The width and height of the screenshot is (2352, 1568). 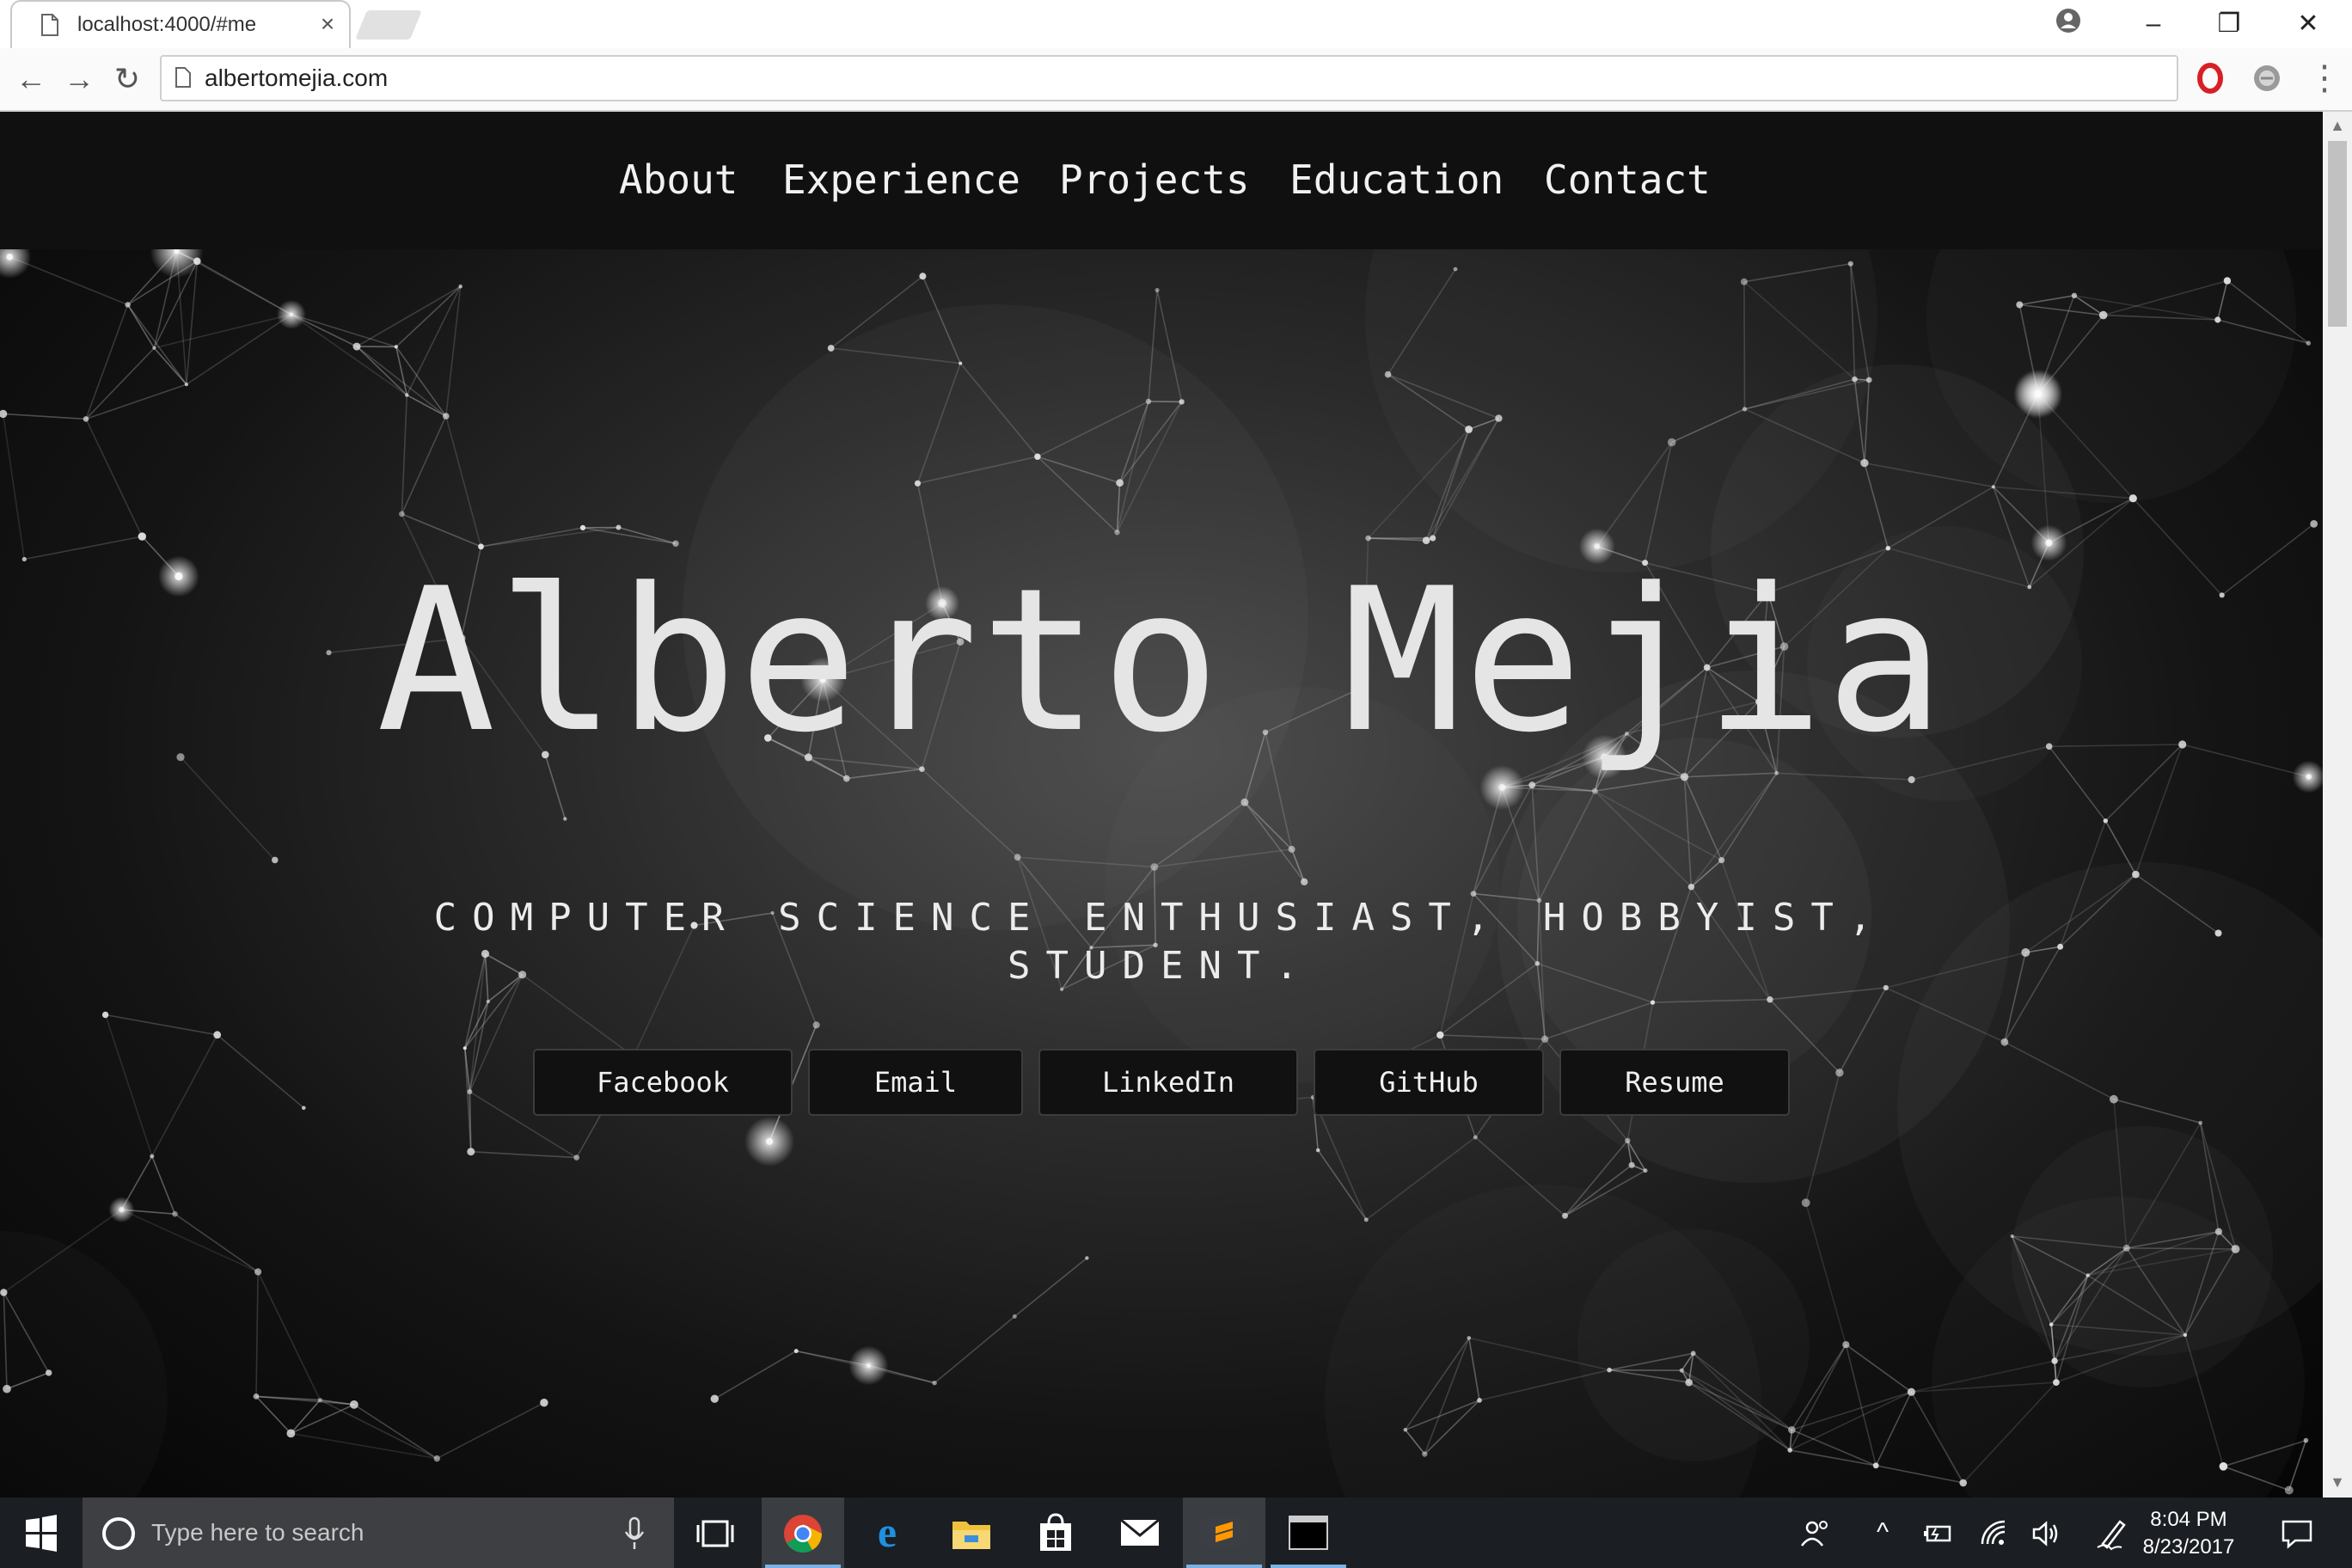 What do you see at coordinates (2229, 24) in the screenshot?
I see `restore-button: ❐` at bounding box center [2229, 24].